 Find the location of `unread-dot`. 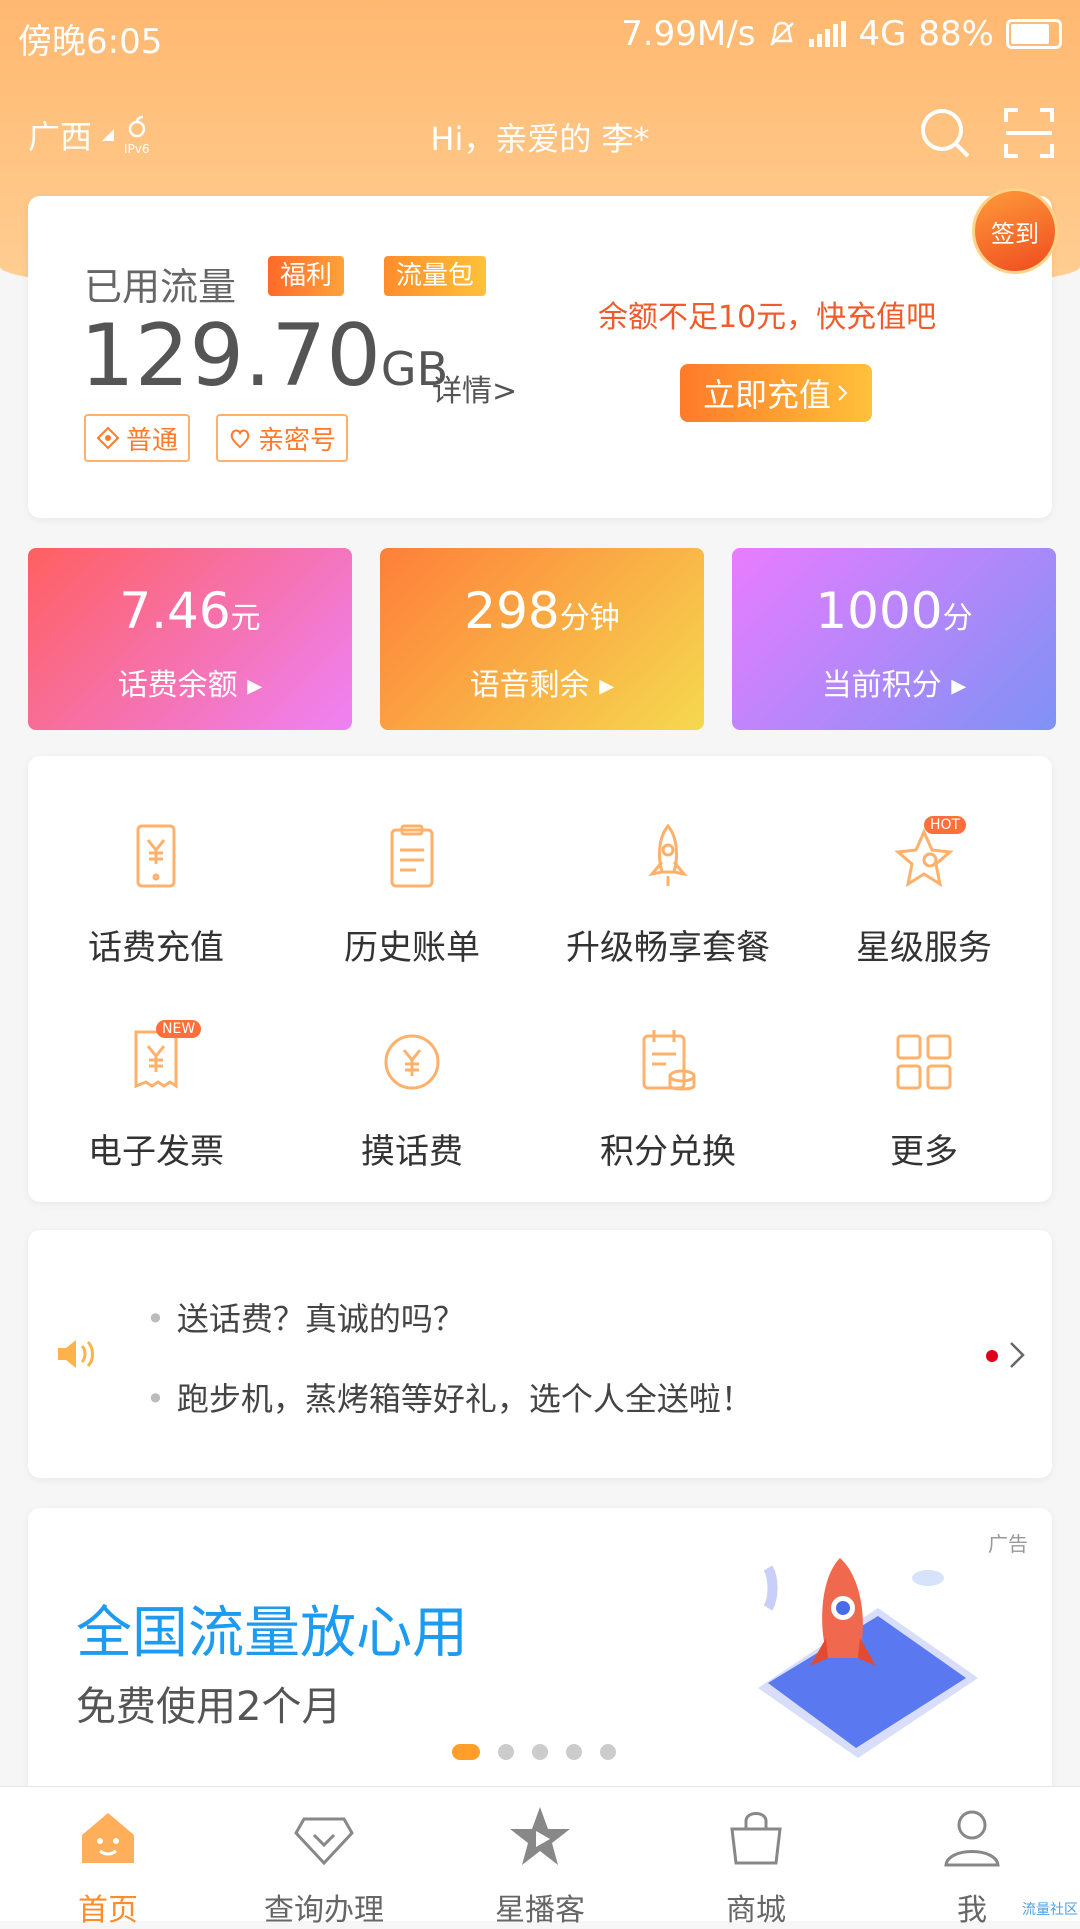

unread-dot is located at coordinates (992, 1356).